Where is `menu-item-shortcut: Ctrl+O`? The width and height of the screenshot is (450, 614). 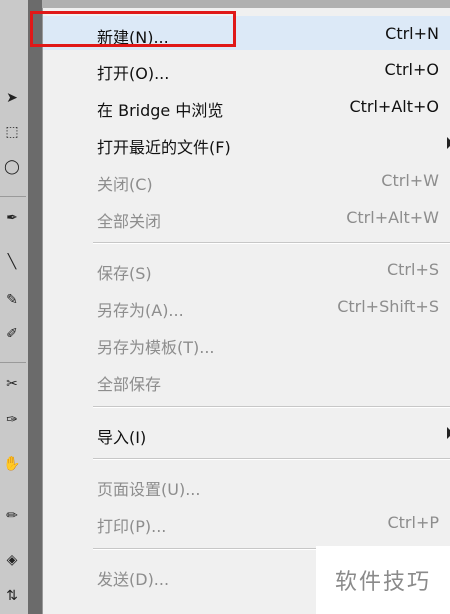 menu-item-shortcut: Ctrl+O is located at coordinates (411, 69).